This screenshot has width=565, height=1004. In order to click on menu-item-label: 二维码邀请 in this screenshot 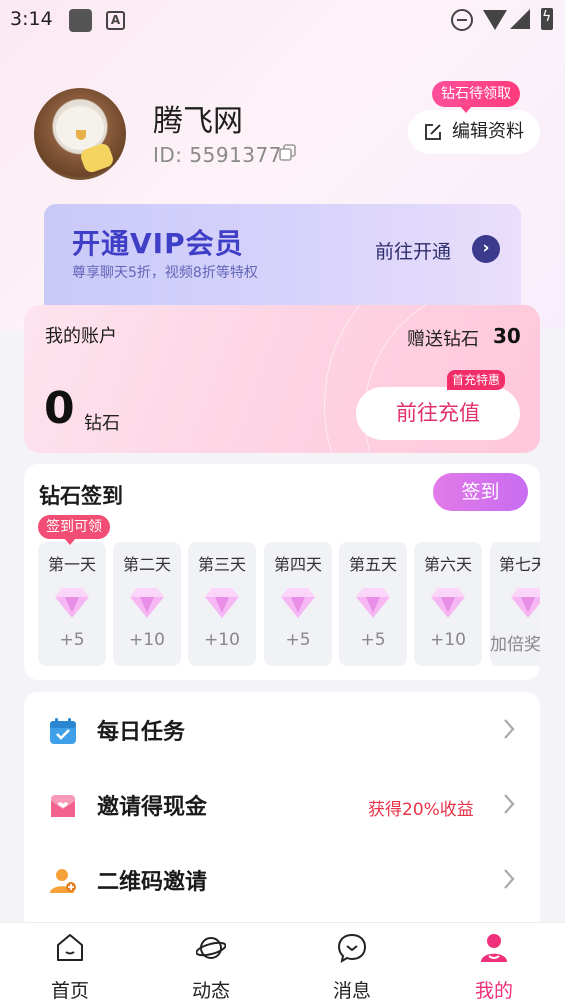, I will do `click(152, 882)`.